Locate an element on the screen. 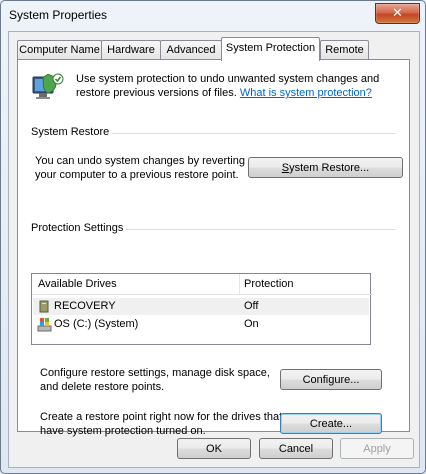 The height and width of the screenshot is (474, 426). protection-settings-heading: Protection Settings is located at coordinates (77, 228).